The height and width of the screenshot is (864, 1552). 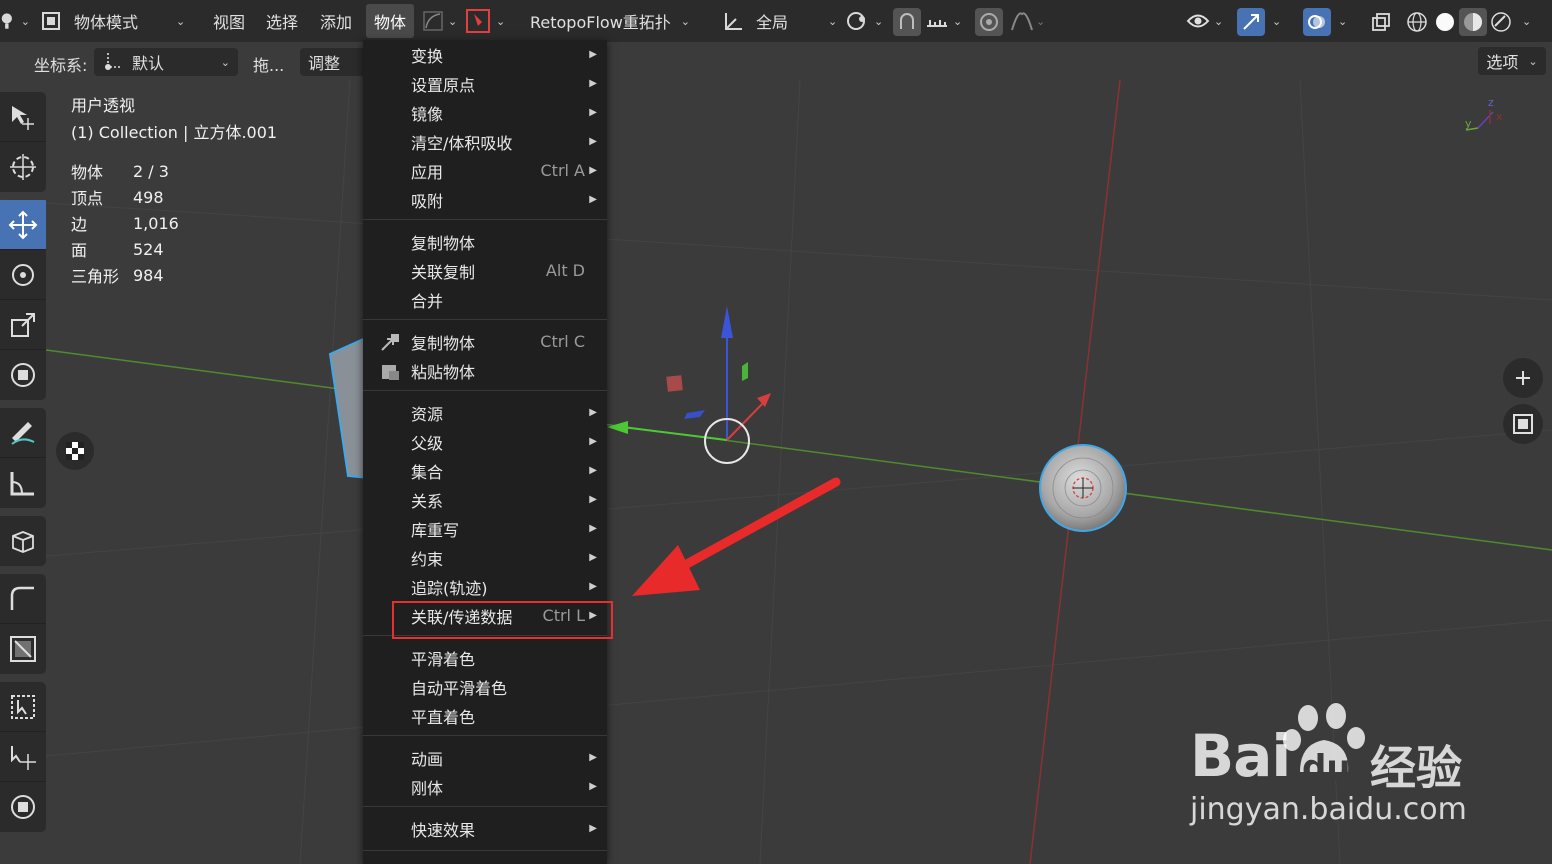 I want to click on menu-item: 设置原点 ▶, so click(x=485, y=83).